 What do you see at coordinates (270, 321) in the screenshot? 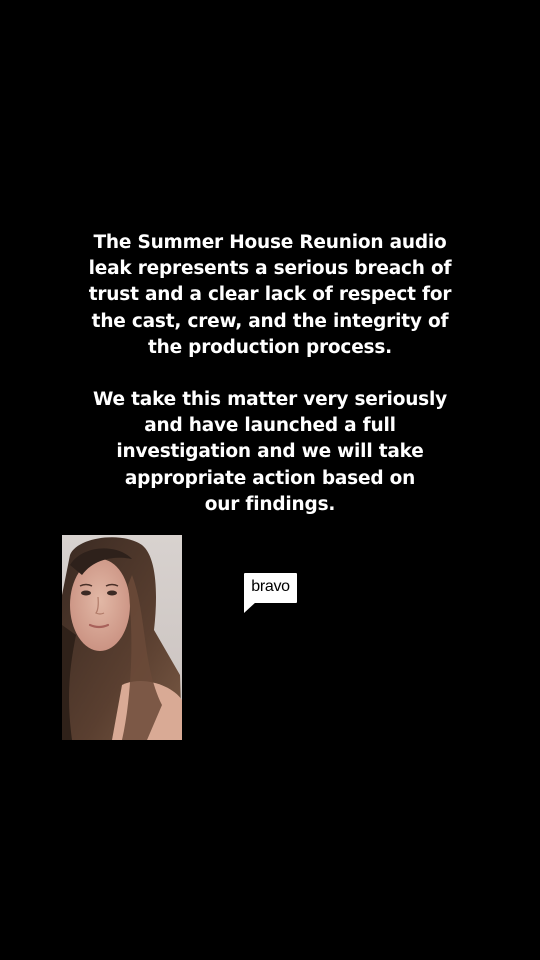
I see `statement-line: the cast, crew, and the integrity of` at bounding box center [270, 321].